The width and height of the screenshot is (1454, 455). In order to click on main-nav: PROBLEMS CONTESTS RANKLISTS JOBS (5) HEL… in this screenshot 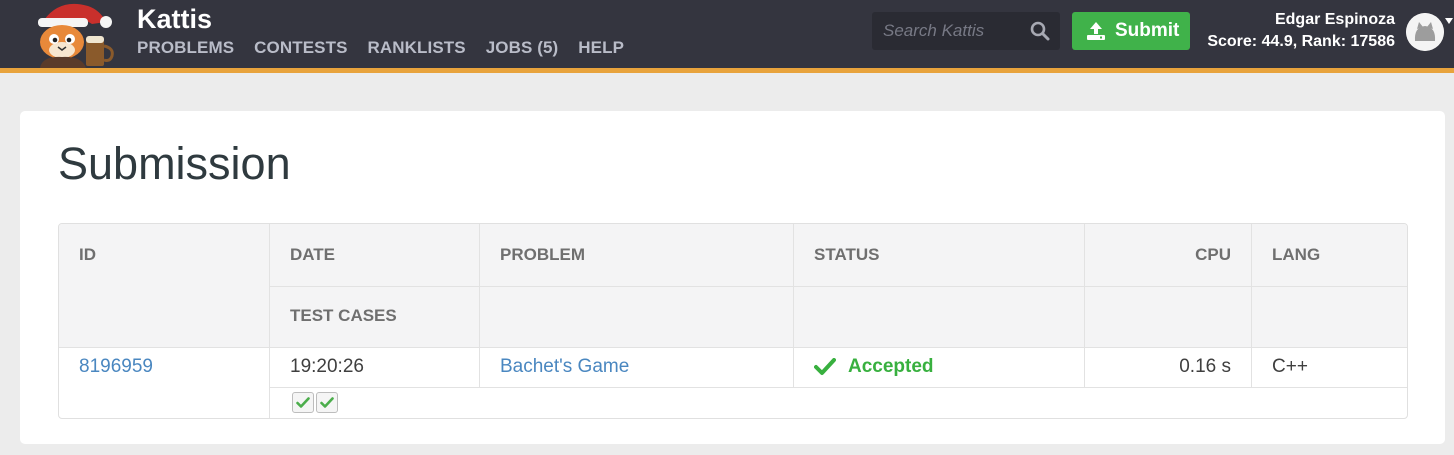, I will do `click(390, 48)`.